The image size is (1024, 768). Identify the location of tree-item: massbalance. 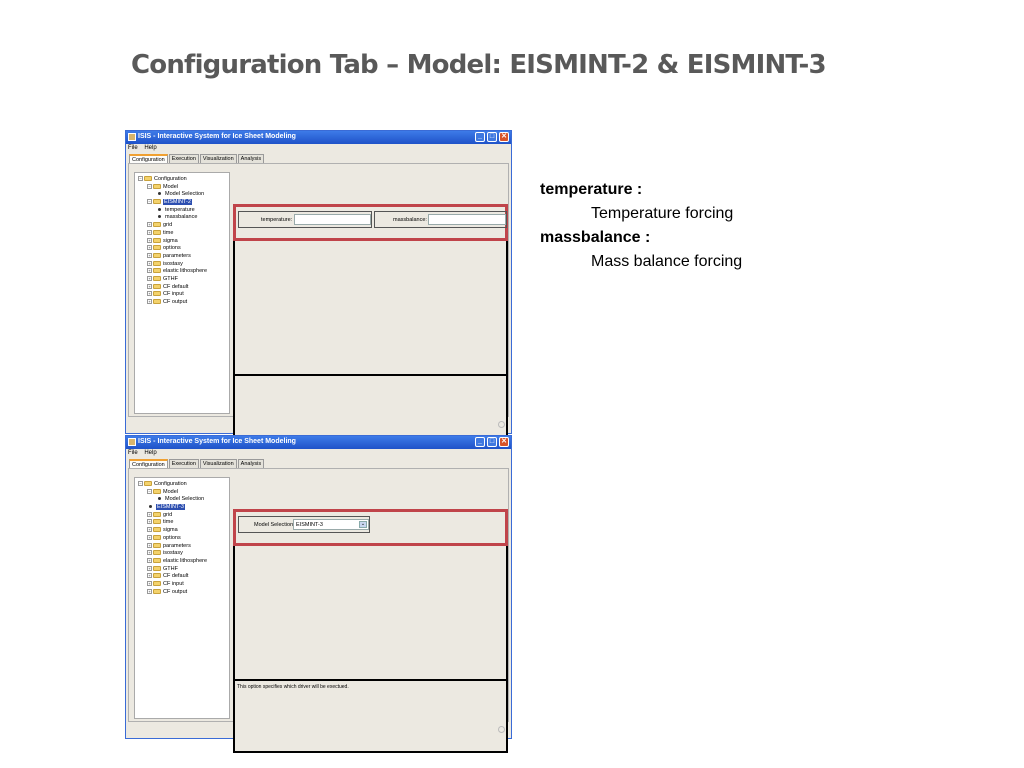
(182, 218).